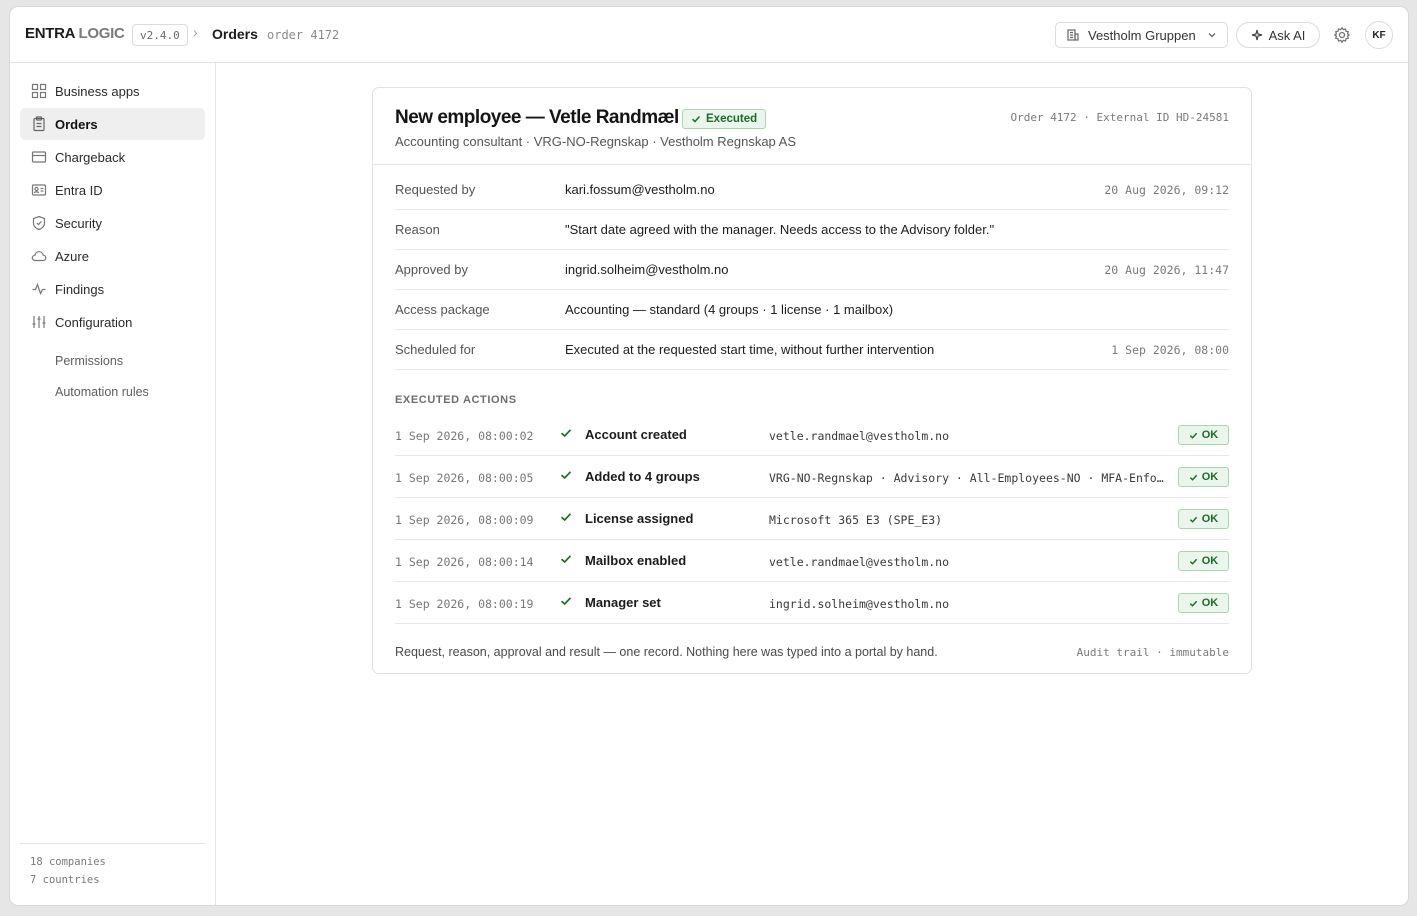 This screenshot has width=1417, height=916. I want to click on sidebar-item-label: Business apps, so click(97, 91).